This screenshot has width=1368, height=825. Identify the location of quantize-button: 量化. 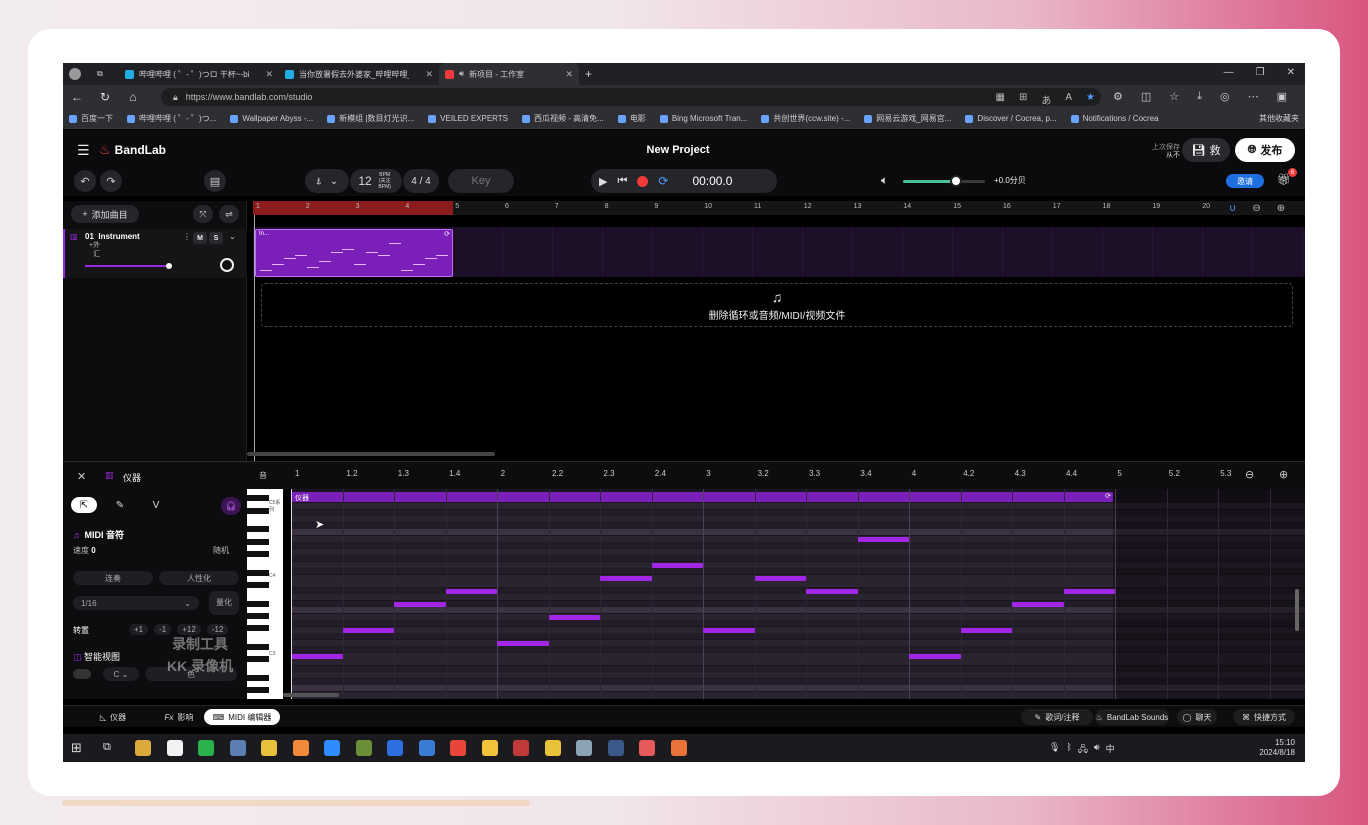
(224, 603).